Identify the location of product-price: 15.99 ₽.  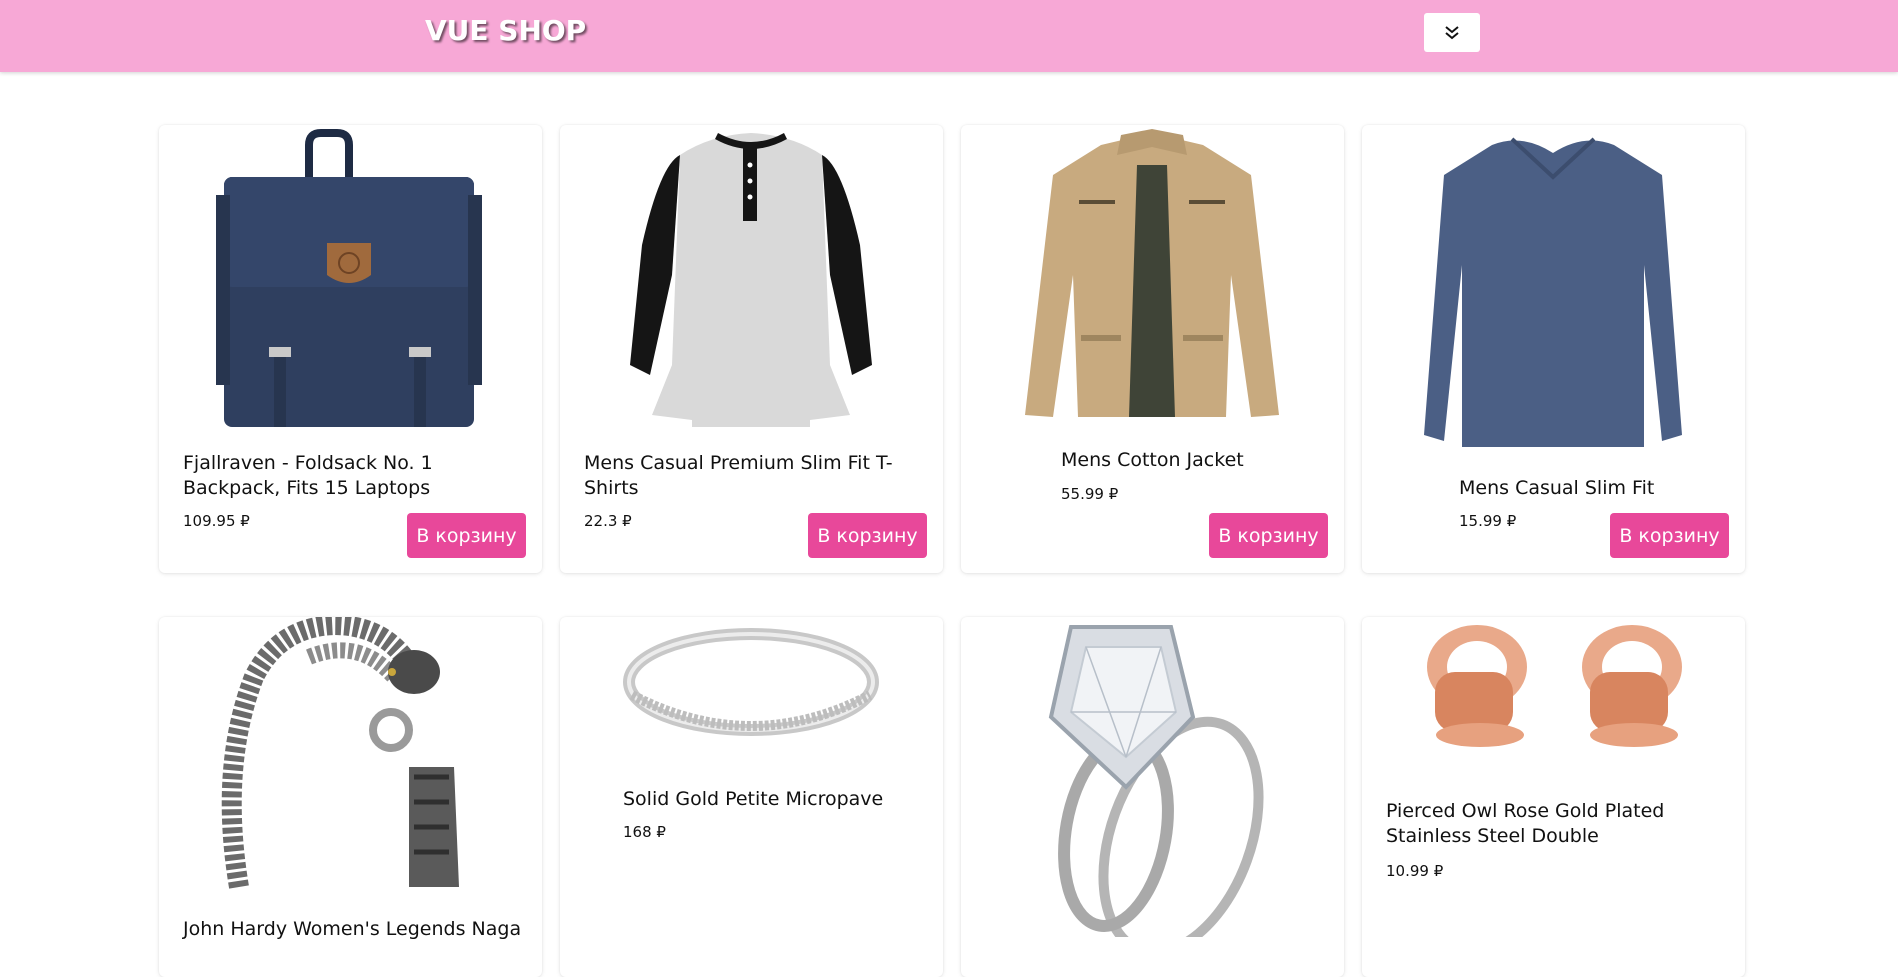
(1488, 521).